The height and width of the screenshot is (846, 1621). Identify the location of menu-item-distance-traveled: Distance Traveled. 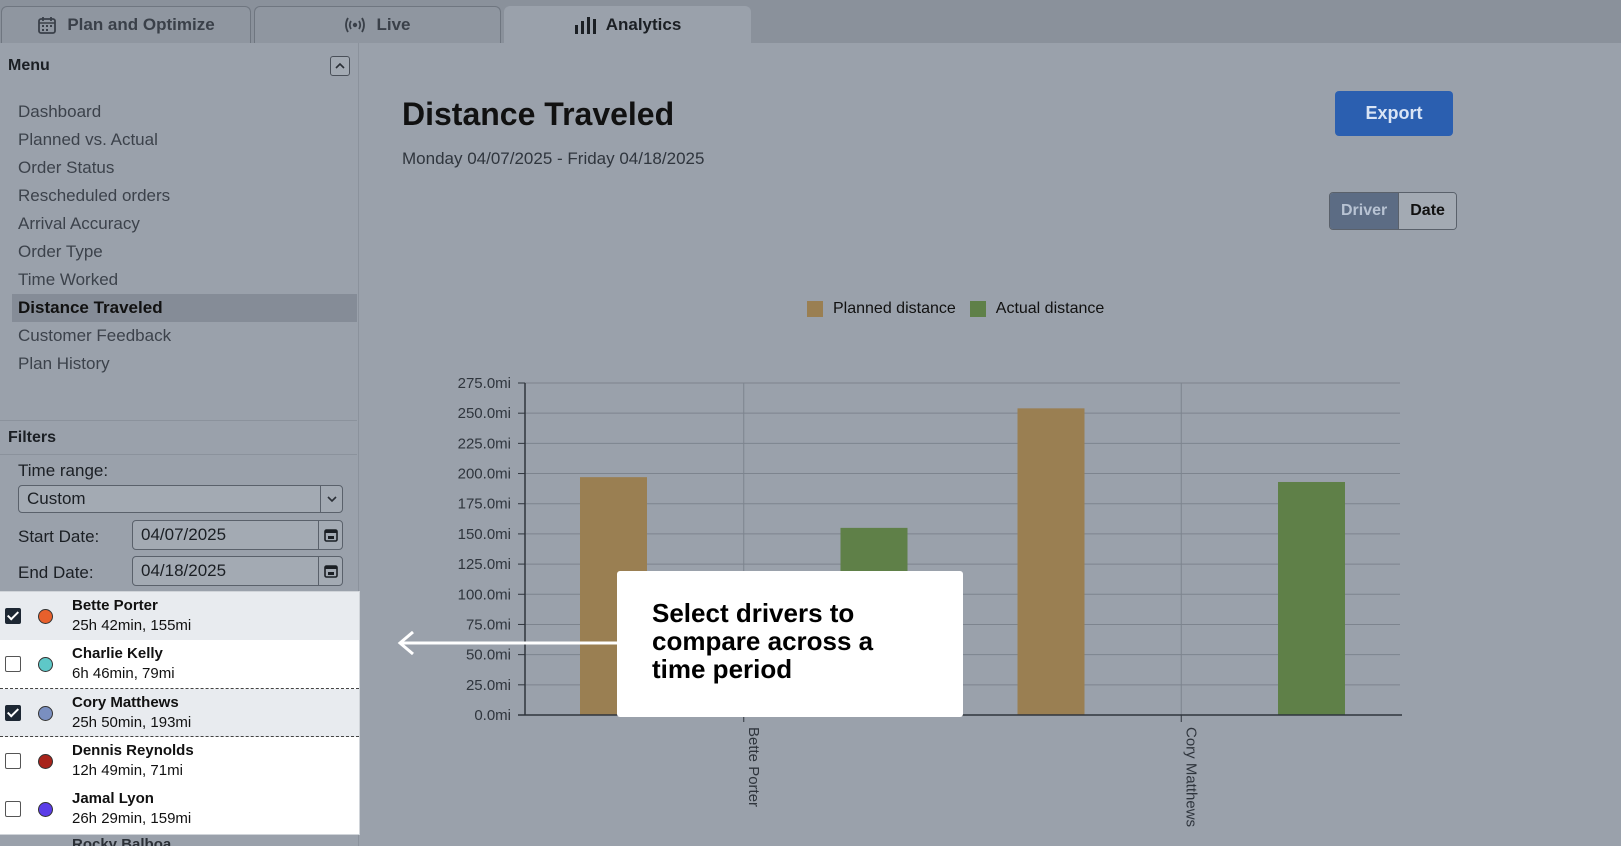
(184, 308).